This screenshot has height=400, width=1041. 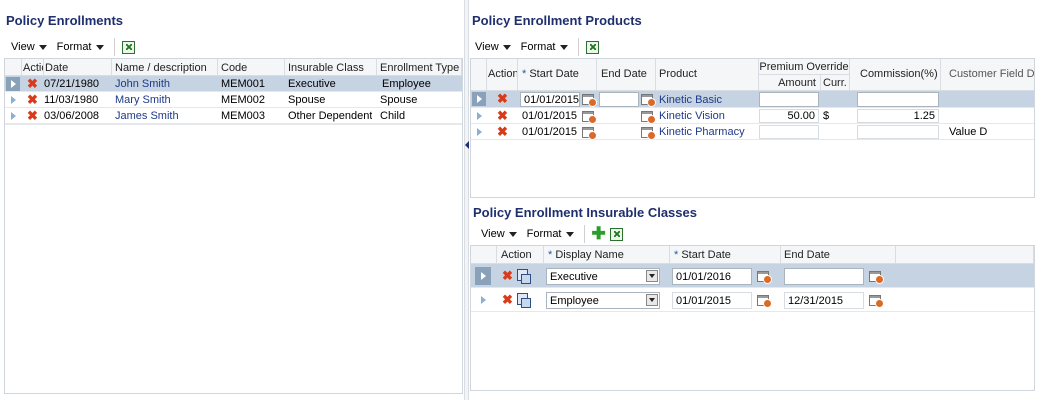 I want to click on table-row: ✖ Executive 01/01/2016, so click(x=752, y=276).